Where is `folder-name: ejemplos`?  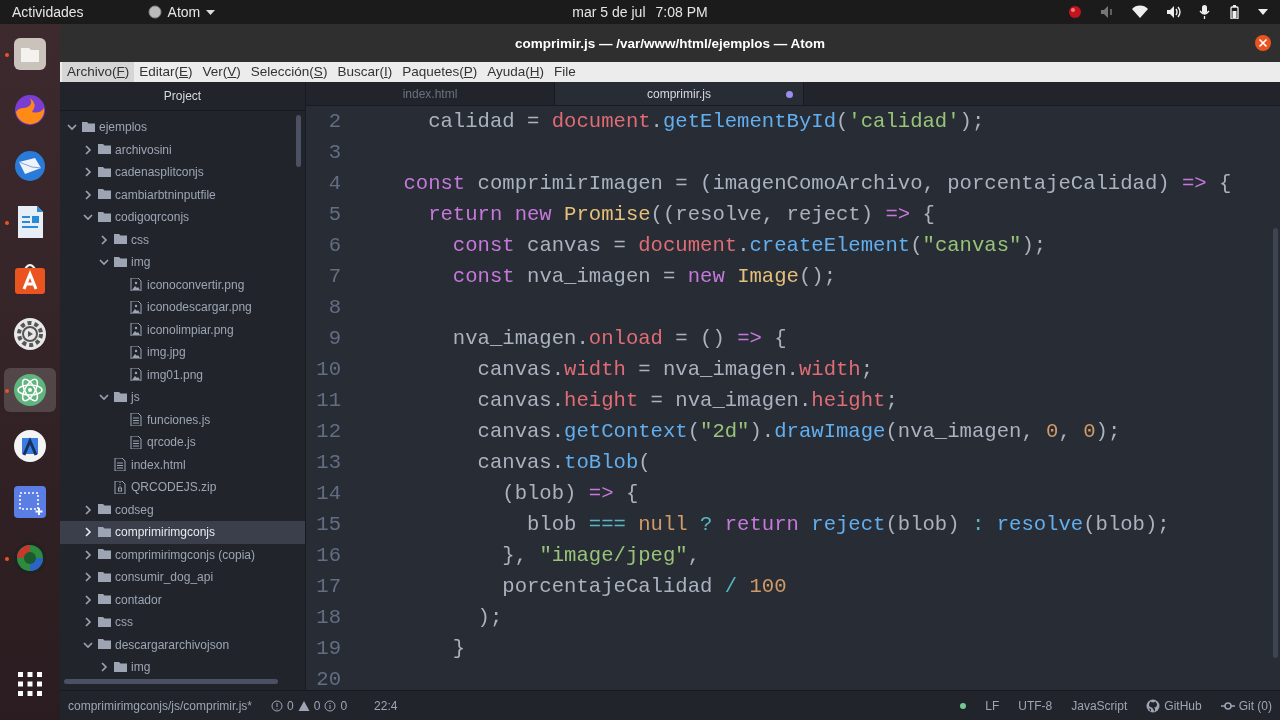
folder-name: ejemplos is located at coordinates (123, 127).